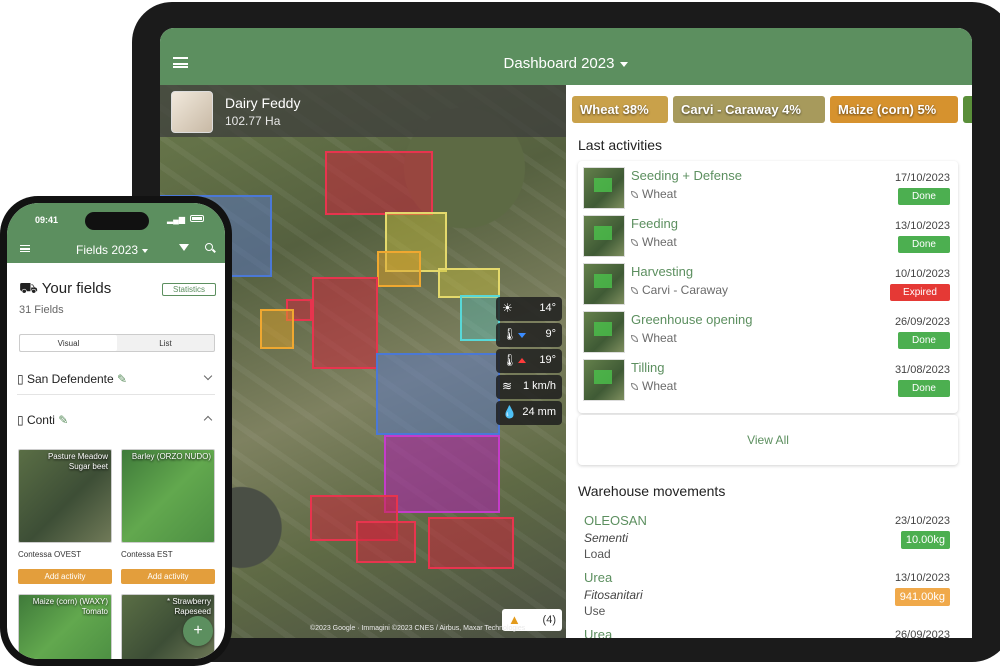 The image size is (1000, 666). I want to click on fields-year-selector: Fields 2023, so click(112, 250).